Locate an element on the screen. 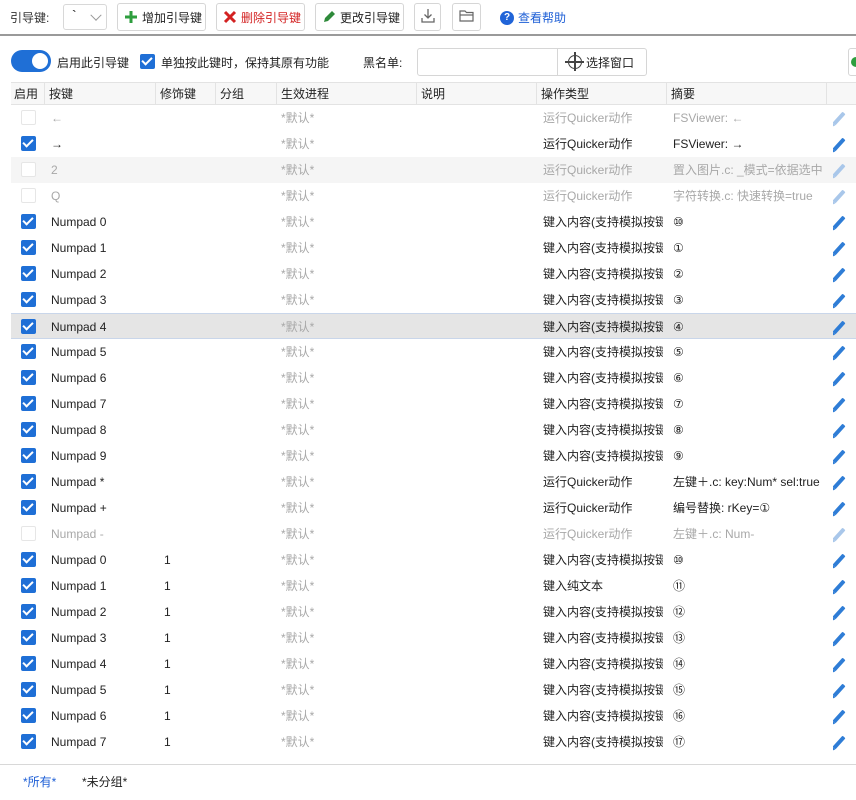 The width and height of the screenshot is (856, 800). leader-key-dropdown: ` is located at coordinates (85, 17).